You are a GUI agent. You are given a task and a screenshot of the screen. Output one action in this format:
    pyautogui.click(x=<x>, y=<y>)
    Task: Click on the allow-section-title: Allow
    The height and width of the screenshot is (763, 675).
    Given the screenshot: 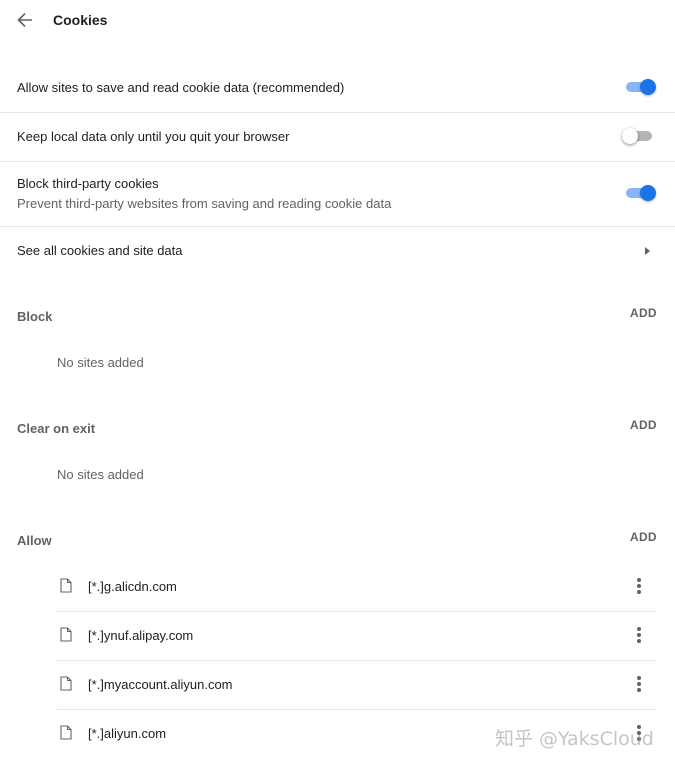 What is the action you would take?
    pyautogui.click(x=34, y=540)
    